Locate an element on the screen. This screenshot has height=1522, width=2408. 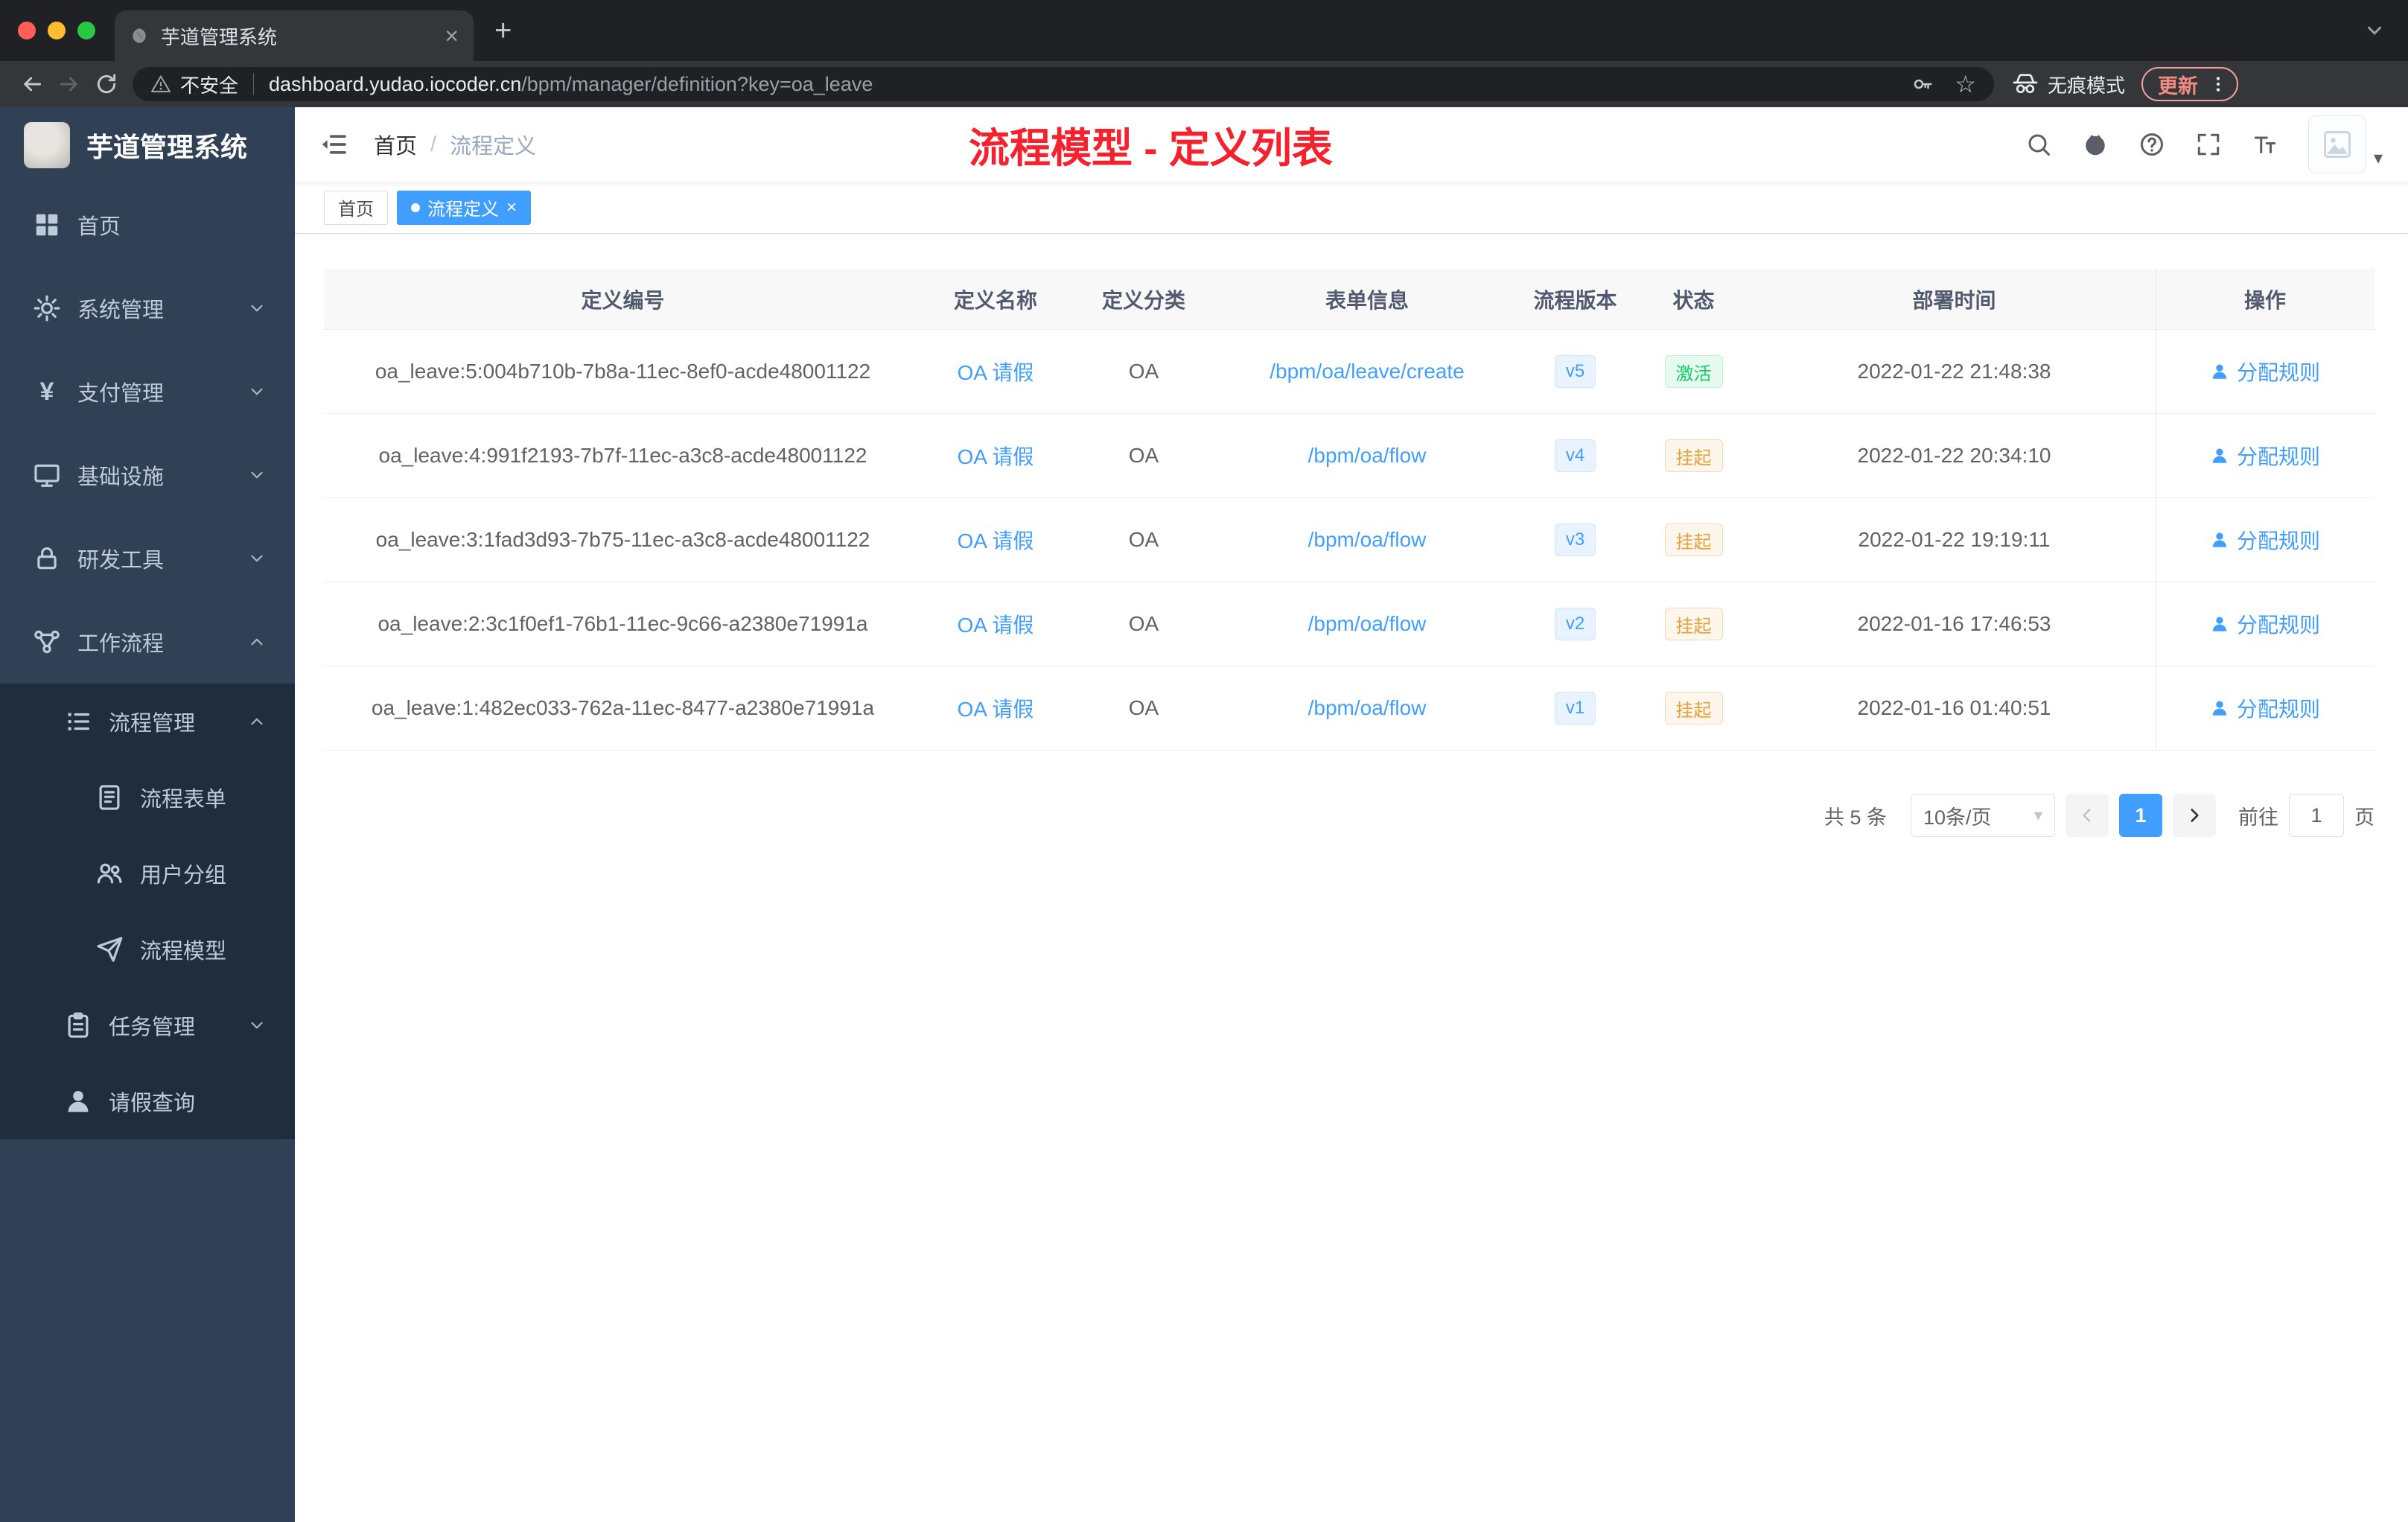
sidebar-logo-row: 芋道管理系统 is located at coordinates (147, 145).